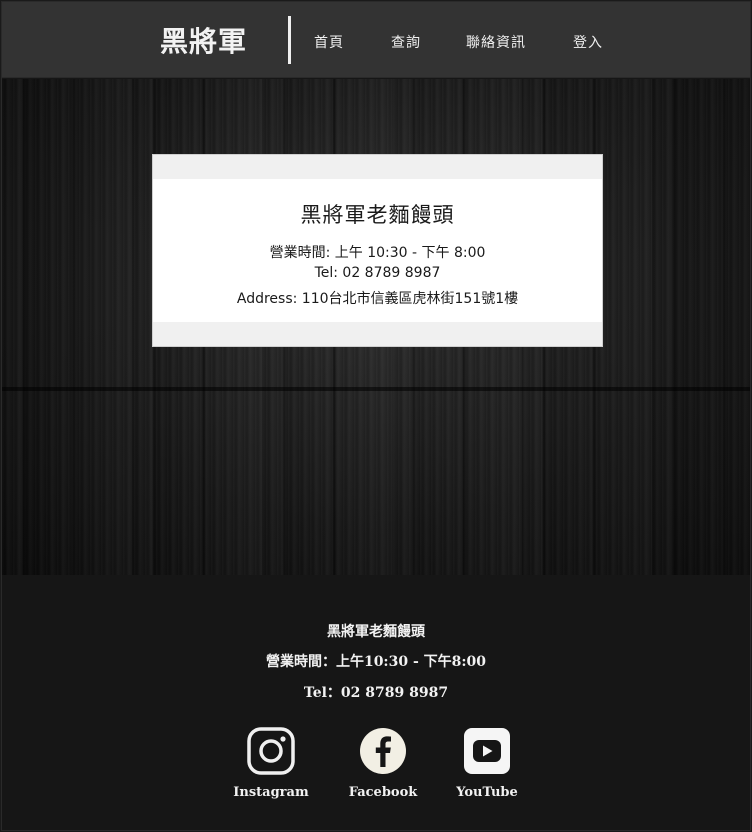 The height and width of the screenshot is (832, 752). Describe the element at coordinates (383, 792) in the screenshot. I see `facebook-label: Facebook` at that location.